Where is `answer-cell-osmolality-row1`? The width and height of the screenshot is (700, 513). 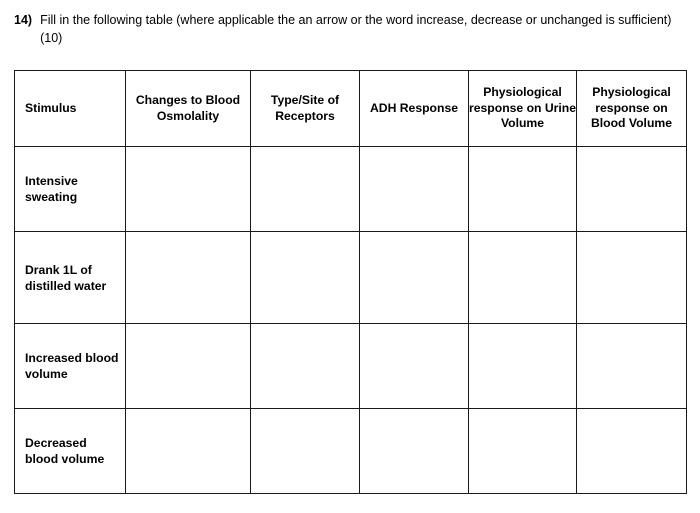
answer-cell-osmolality-row1 is located at coordinates (188, 189).